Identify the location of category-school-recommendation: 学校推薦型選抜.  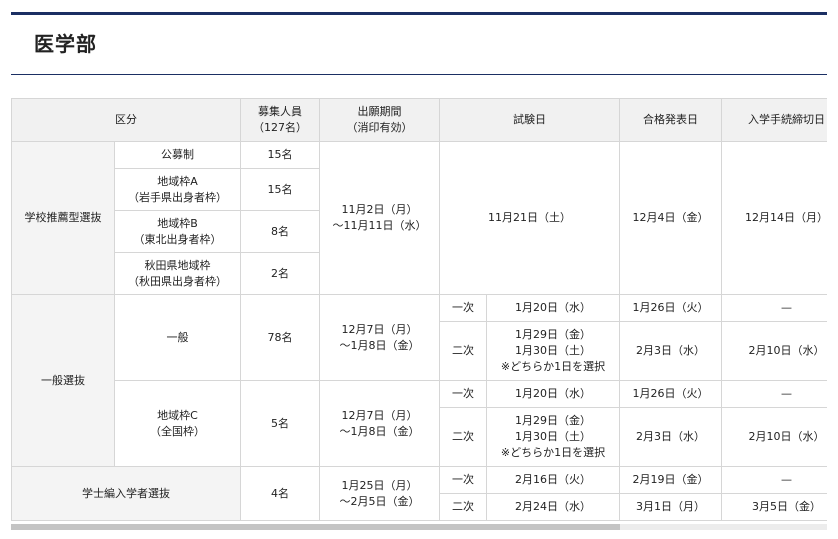
(63, 218).